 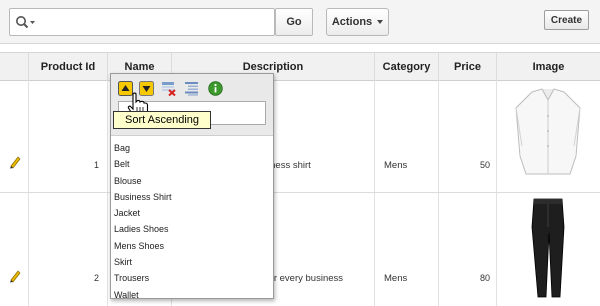 What do you see at coordinates (192, 213) in the screenshot?
I see `list-item: Jacket` at bounding box center [192, 213].